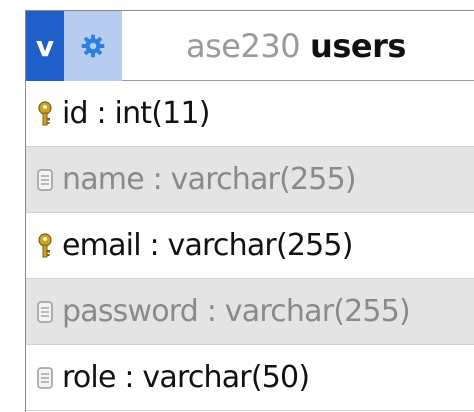 The height and width of the screenshot is (412, 474). I want to click on table-title: ase230 users, so click(296, 46).